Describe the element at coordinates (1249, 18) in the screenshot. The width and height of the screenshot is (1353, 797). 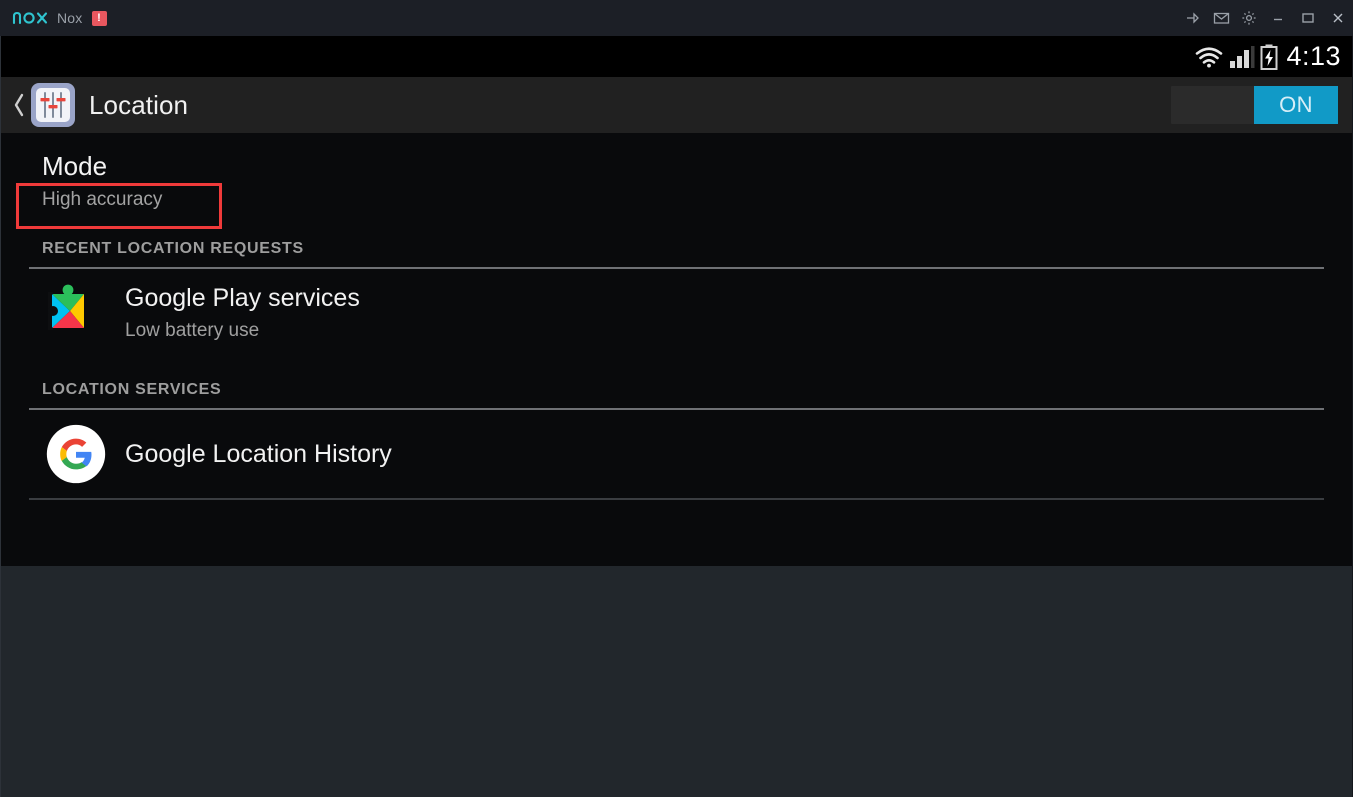
I see `gear-icon` at that location.